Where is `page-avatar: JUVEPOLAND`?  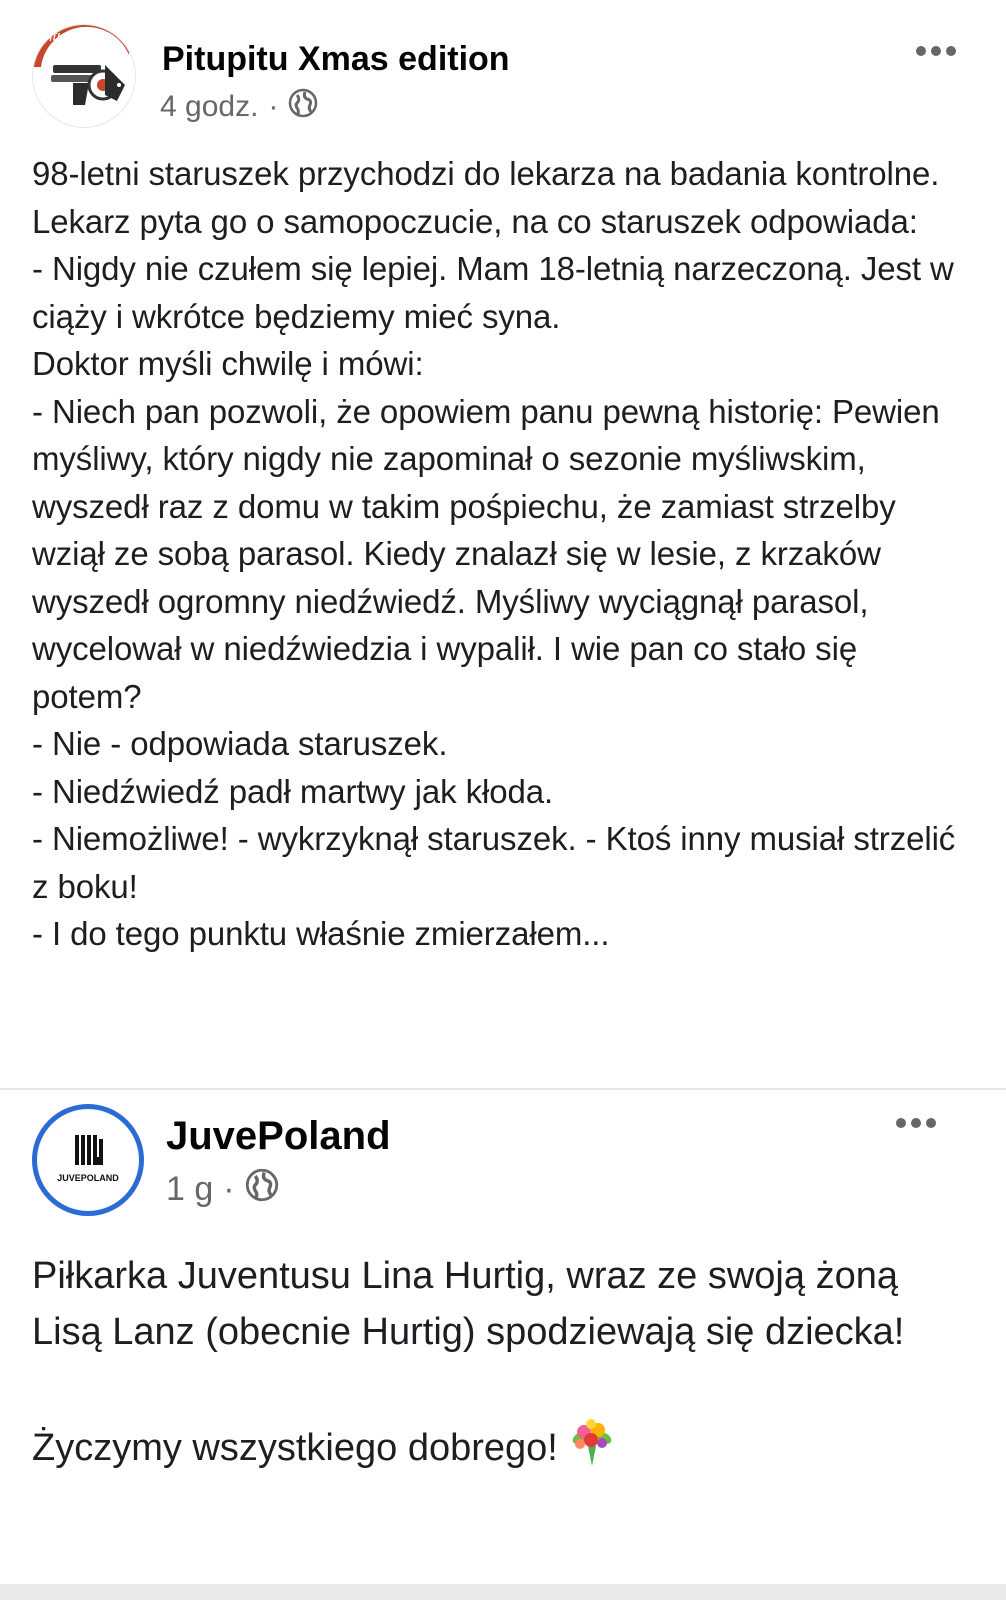 page-avatar: JUVEPOLAND is located at coordinates (88, 1160).